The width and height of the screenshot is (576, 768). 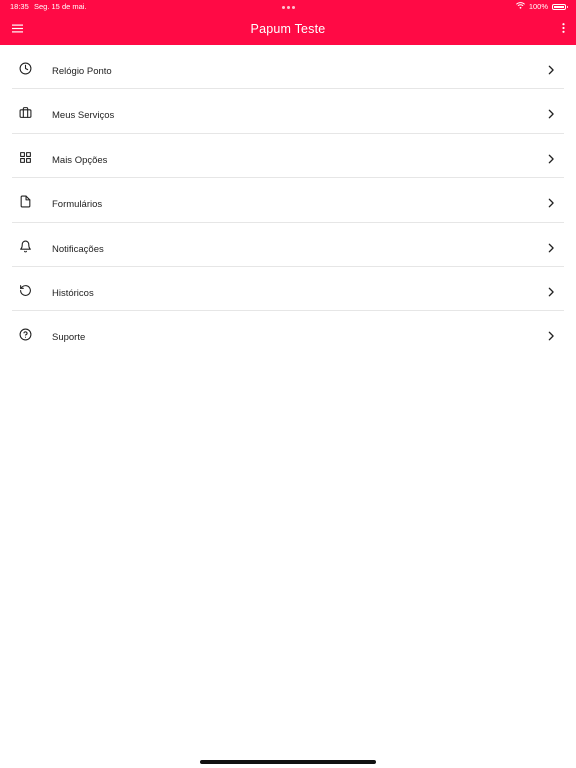 I want to click on menu-item-mais-opcoes: Mais Opções, so click(x=288, y=156).